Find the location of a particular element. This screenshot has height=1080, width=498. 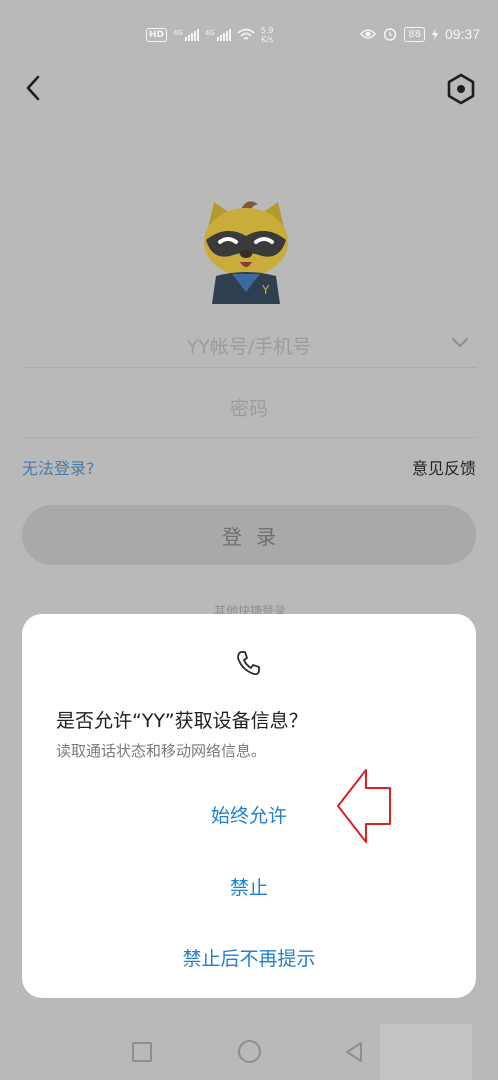

sim1-signal-icon: 4G is located at coordinates (186, 35).